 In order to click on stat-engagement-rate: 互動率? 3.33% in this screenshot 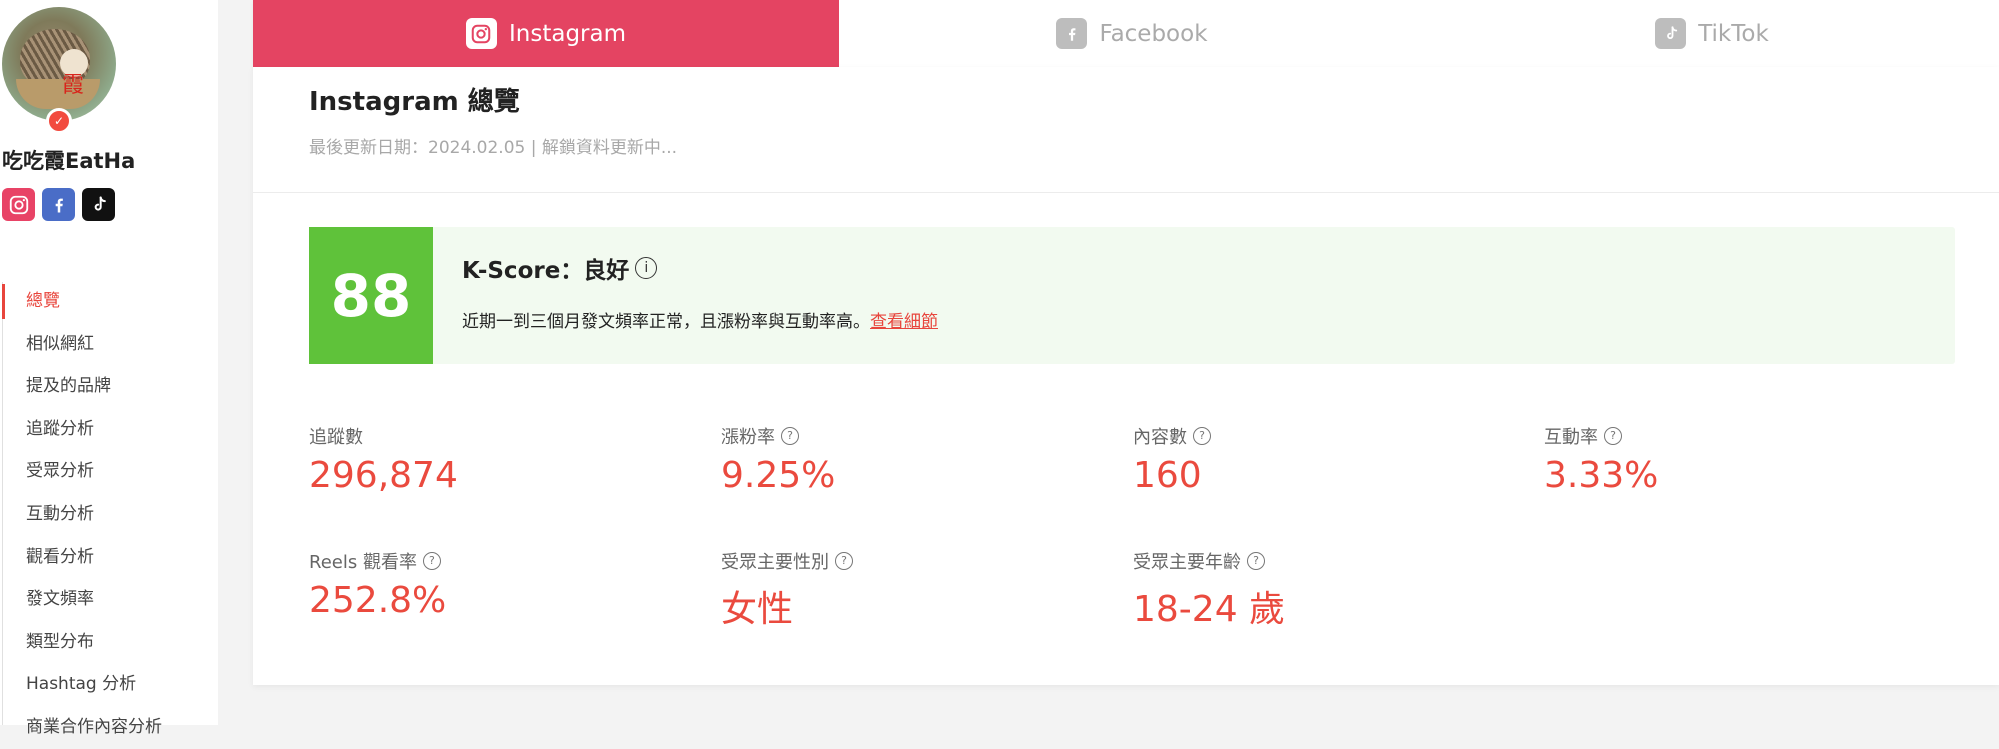, I will do `click(1601, 459)`.